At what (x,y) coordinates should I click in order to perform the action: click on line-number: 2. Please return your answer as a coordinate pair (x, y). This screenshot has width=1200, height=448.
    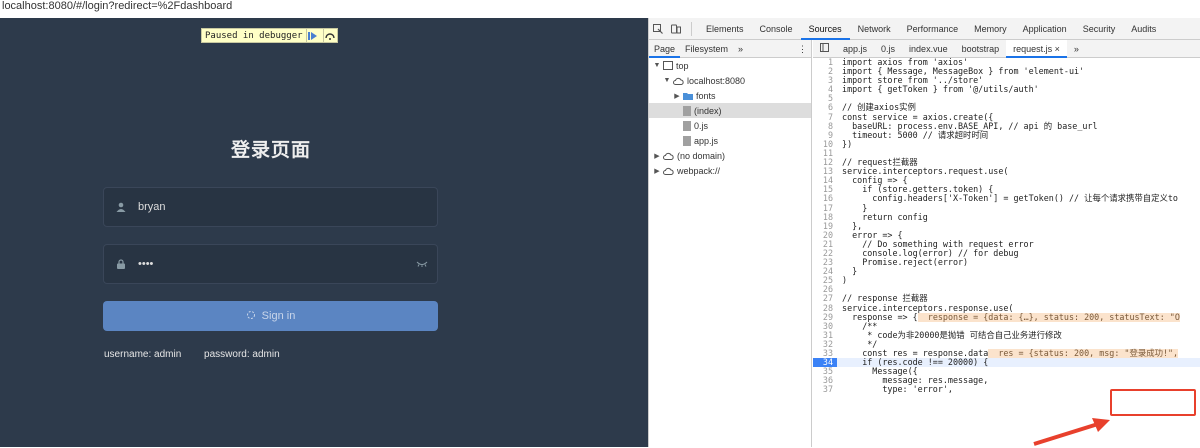
    Looking at the image, I should click on (825, 71).